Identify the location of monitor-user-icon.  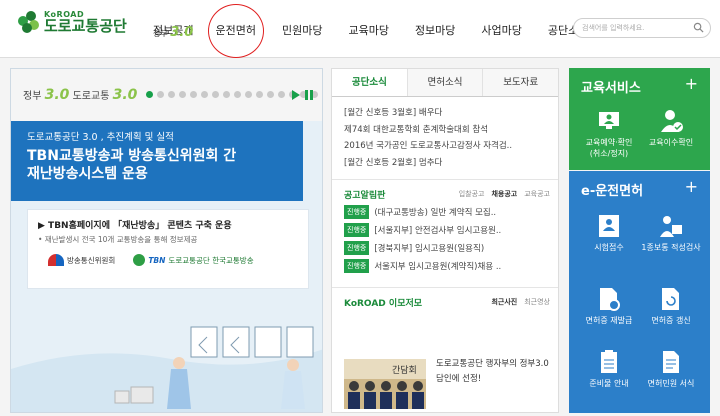
(609, 120).